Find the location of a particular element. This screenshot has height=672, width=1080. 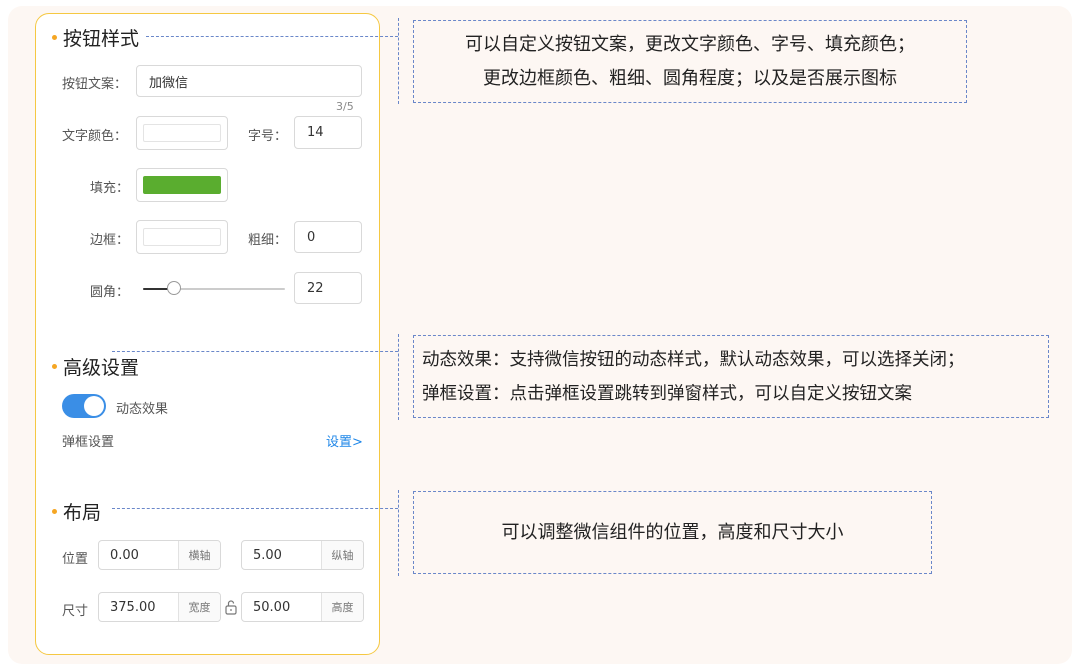

connector-line-button-style is located at coordinates (272, 36).